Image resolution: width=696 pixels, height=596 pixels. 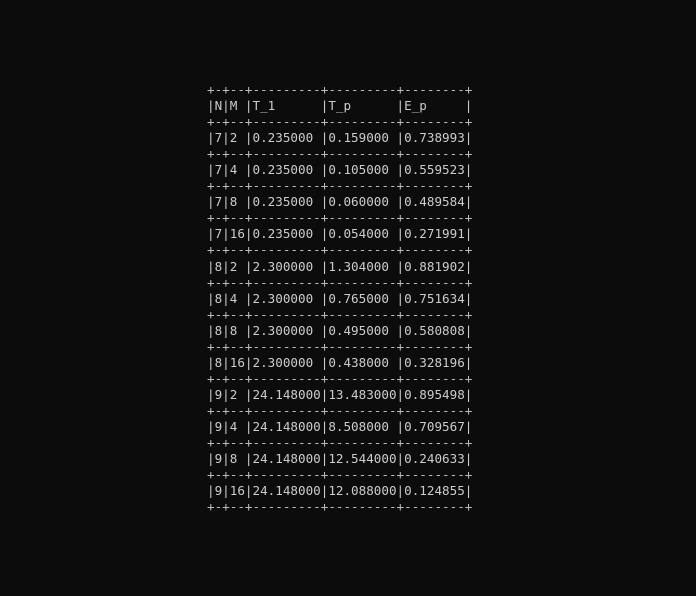 I want to click on table-row: |8|2 |2.300000 |1.304000 |0.881902|, so click(x=340, y=266).